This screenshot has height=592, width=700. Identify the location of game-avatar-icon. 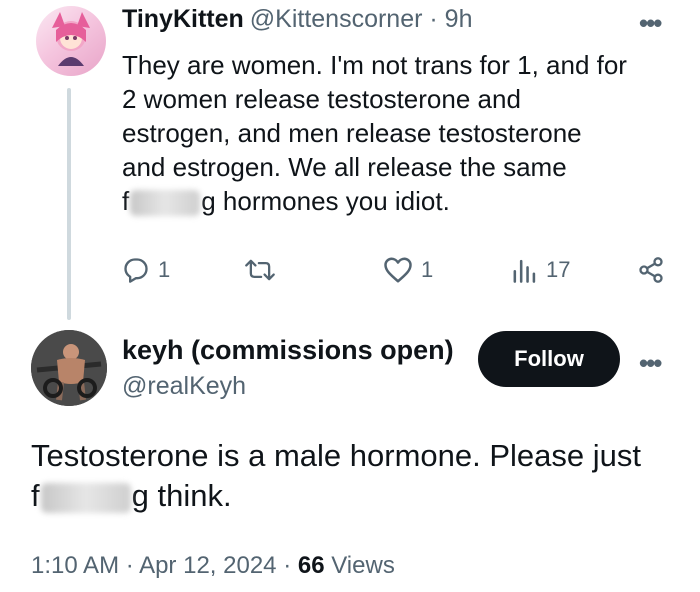
(69, 368).